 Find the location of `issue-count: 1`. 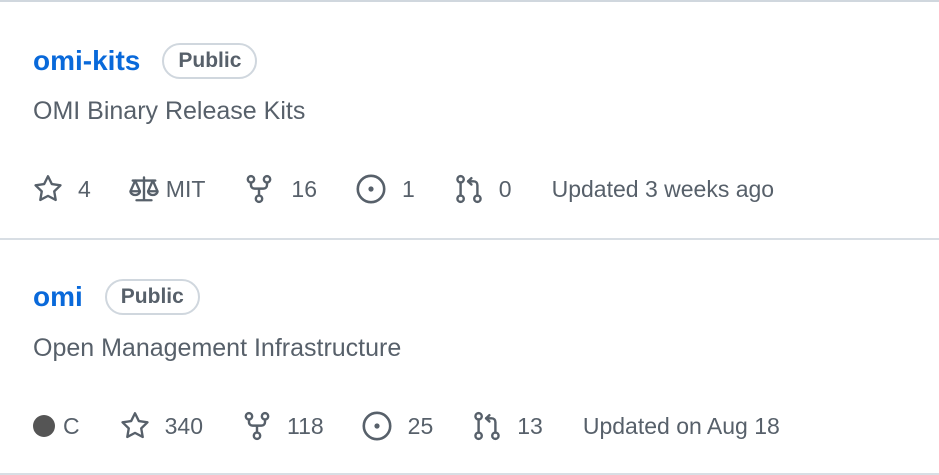

issue-count: 1 is located at coordinates (408, 188).